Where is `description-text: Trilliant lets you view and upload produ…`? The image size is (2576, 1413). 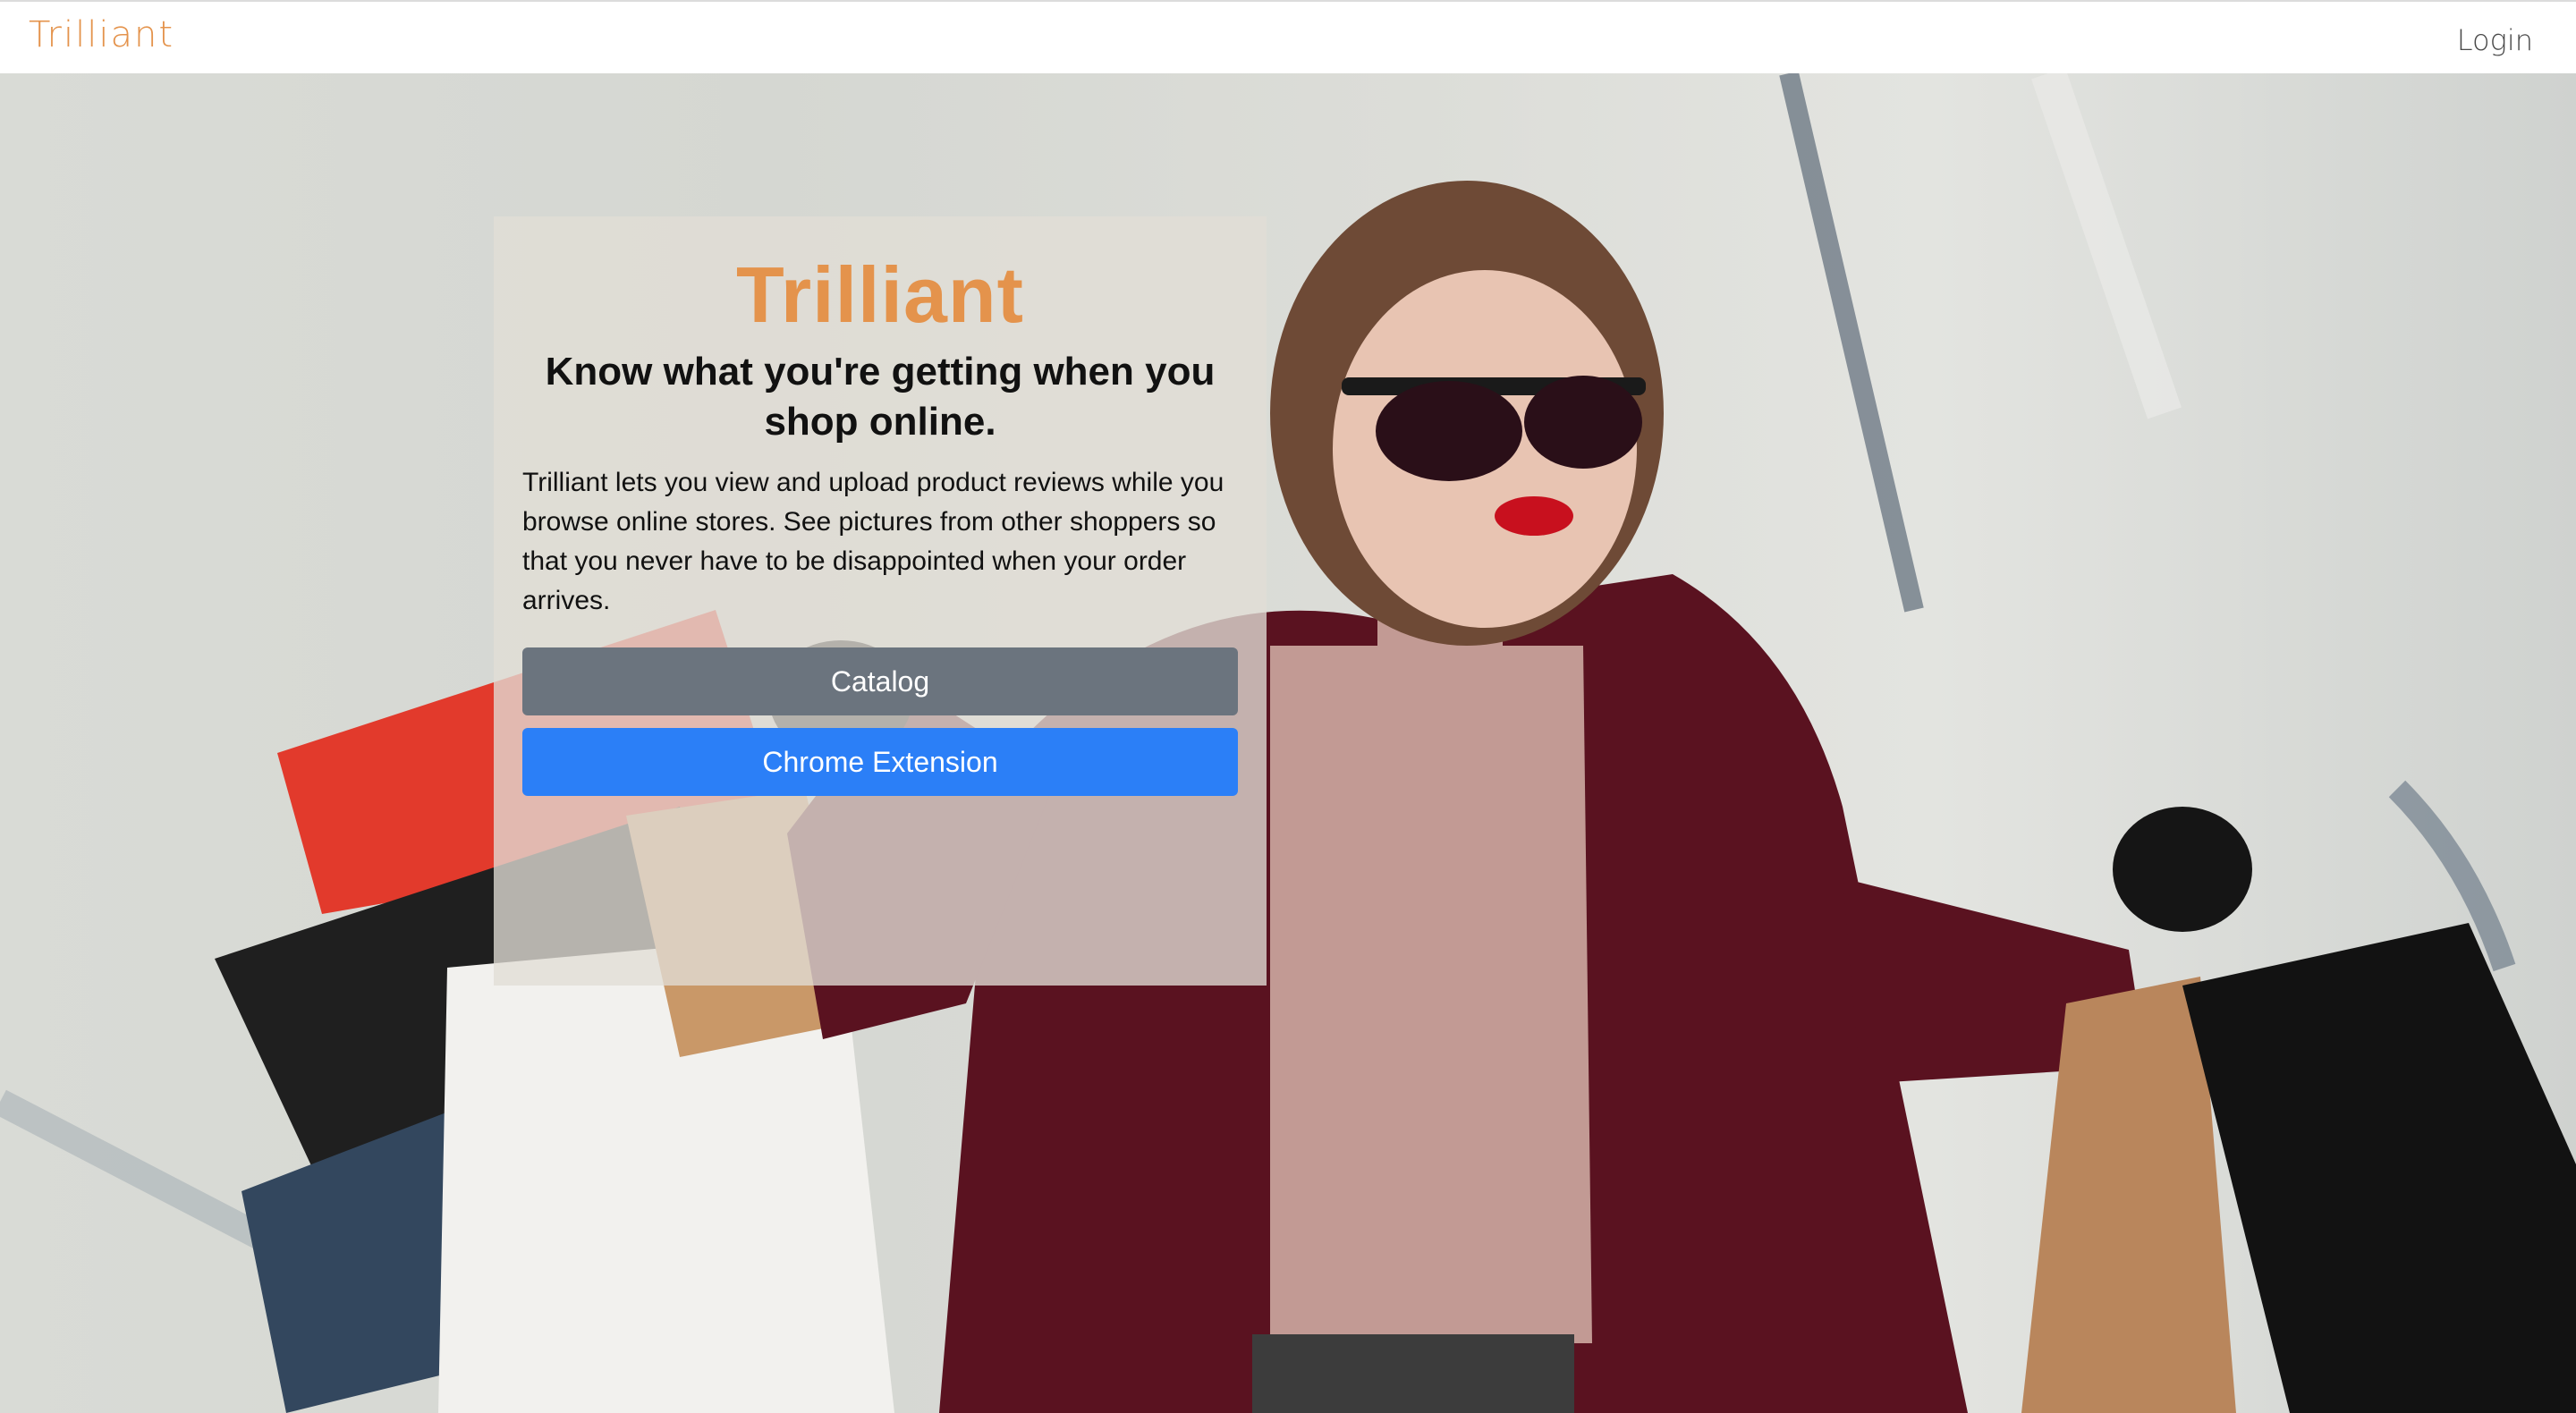
description-text: Trilliant lets you view and upload produ… is located at coordinates (873, 541).